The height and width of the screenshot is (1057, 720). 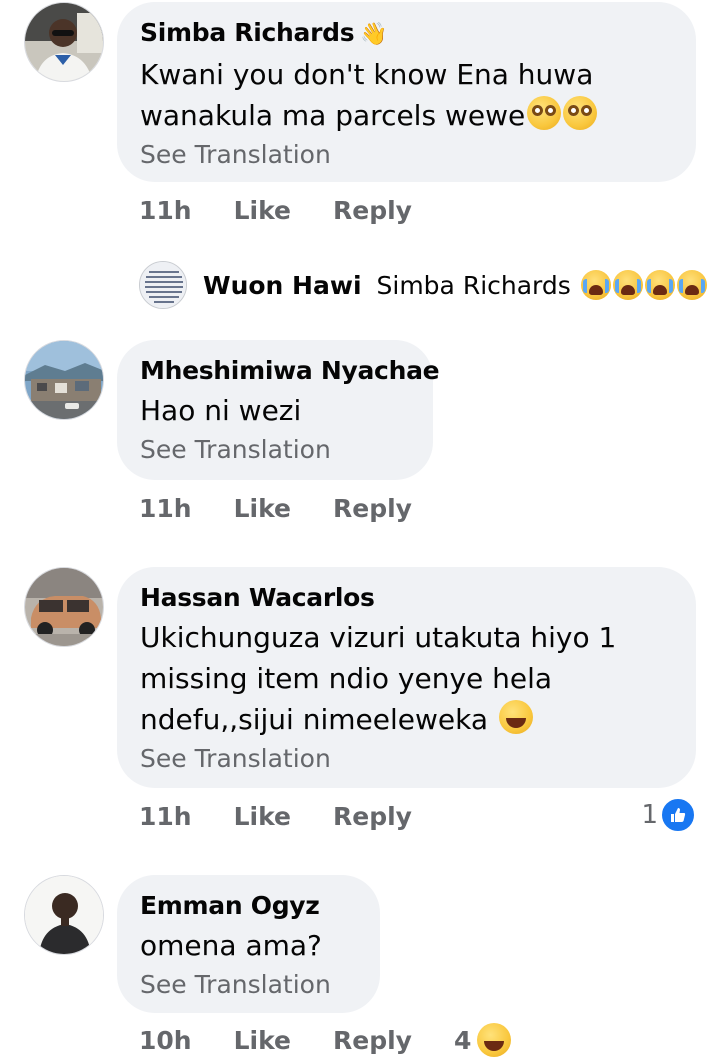 I want to click on comment-text: Hao ni wezi, so click(x=221, y=410).